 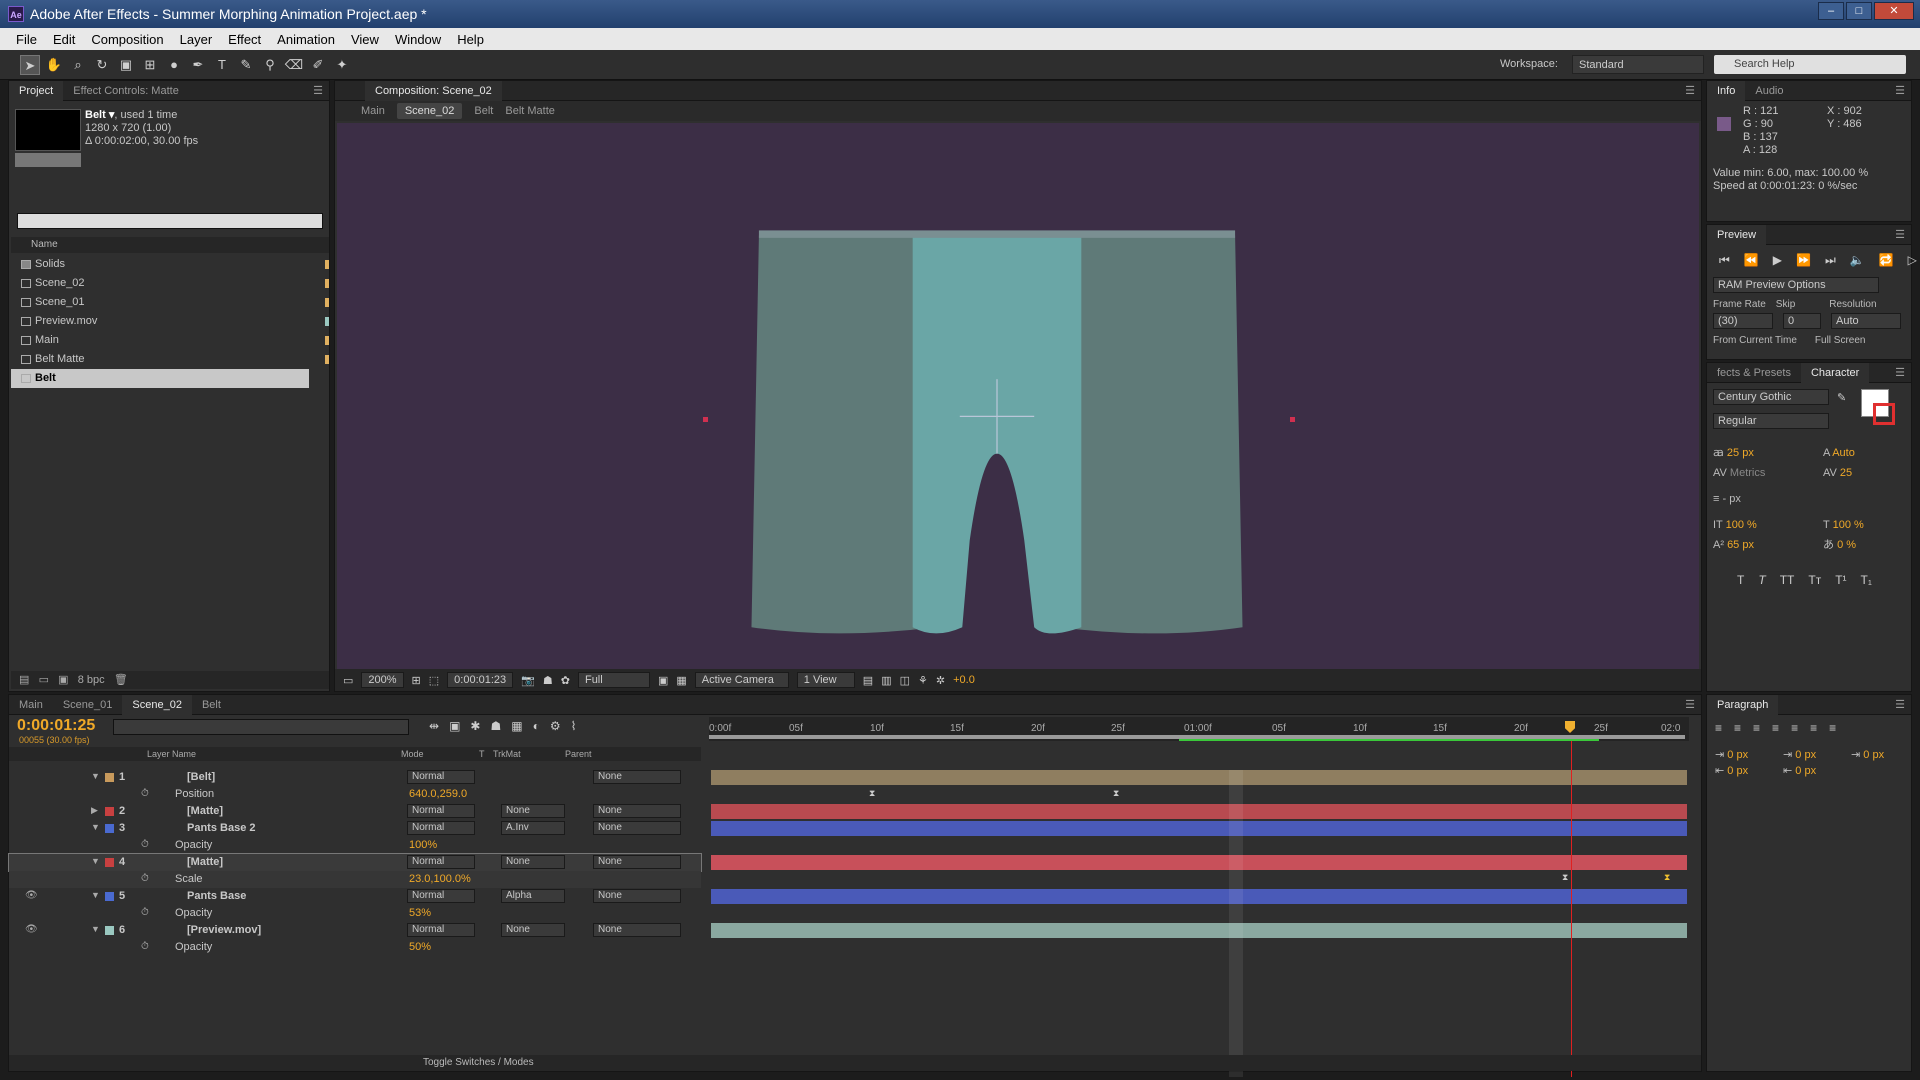 I want to click on indent-left-value: 0 px, so click(x=1737, y=755).